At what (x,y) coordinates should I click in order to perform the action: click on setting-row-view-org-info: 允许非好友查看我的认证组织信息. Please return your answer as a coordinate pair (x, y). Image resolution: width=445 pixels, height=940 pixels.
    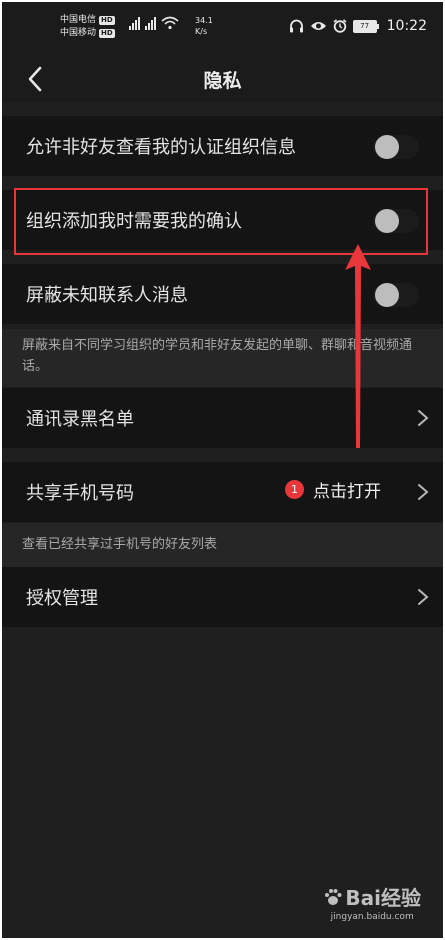
    Looking at the image, I should click on (222, 146).